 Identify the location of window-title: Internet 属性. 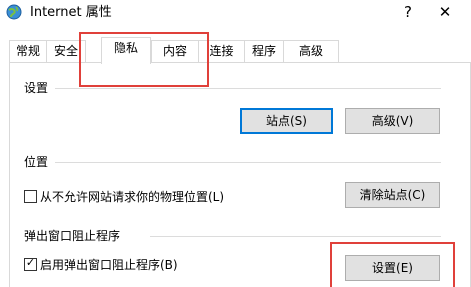
(71, 12).